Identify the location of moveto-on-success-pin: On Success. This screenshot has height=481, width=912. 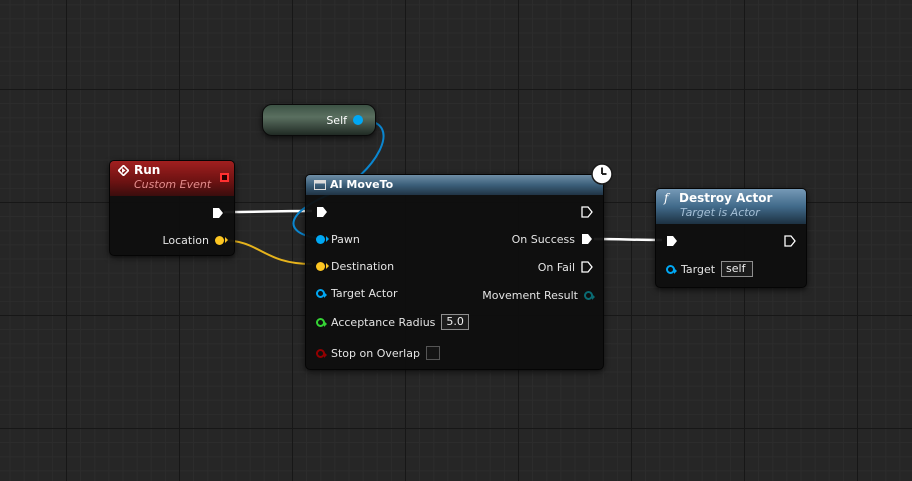
(552, 239).